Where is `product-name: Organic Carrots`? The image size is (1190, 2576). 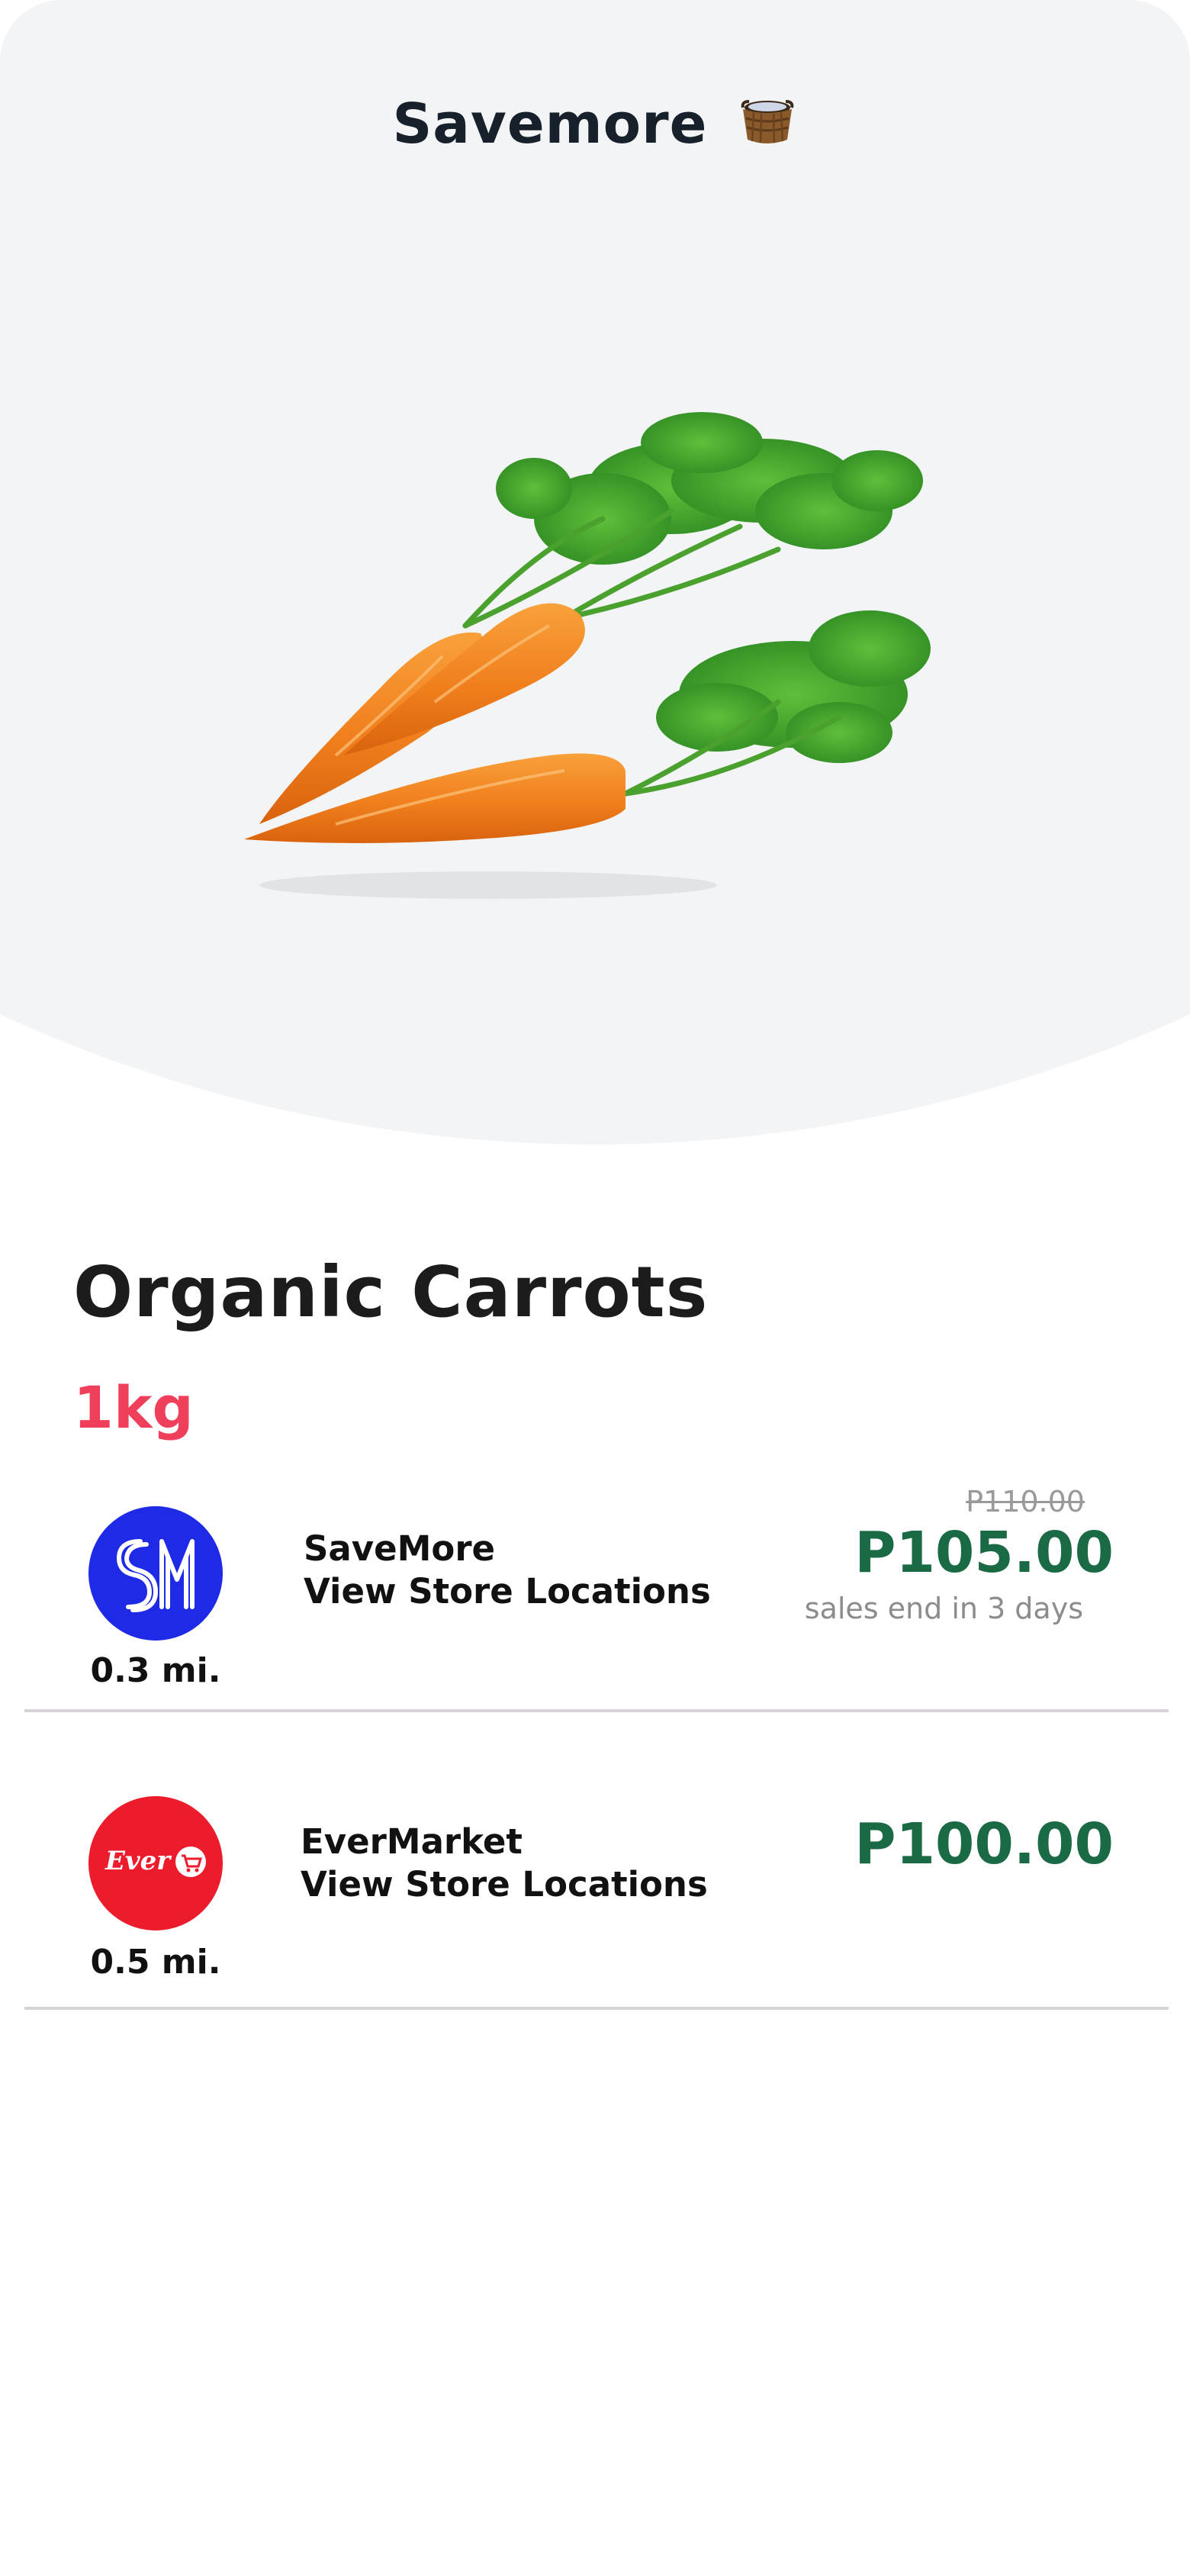 product-name: Organic Carrots is located at coordinates (391, 1292).